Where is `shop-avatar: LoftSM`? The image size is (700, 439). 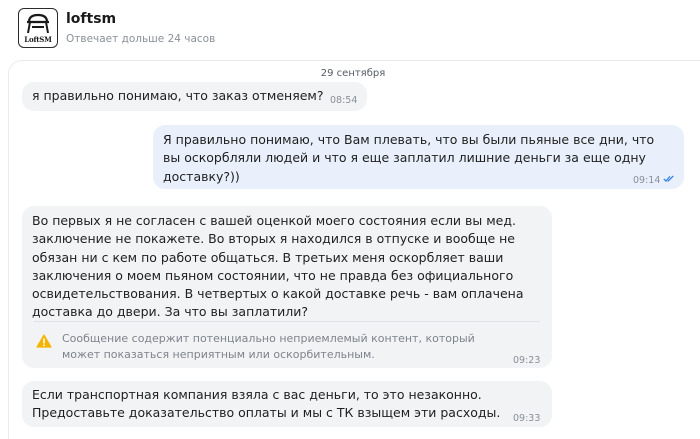
shop-avatar: LoftSM is located at coordinates (38, 28).